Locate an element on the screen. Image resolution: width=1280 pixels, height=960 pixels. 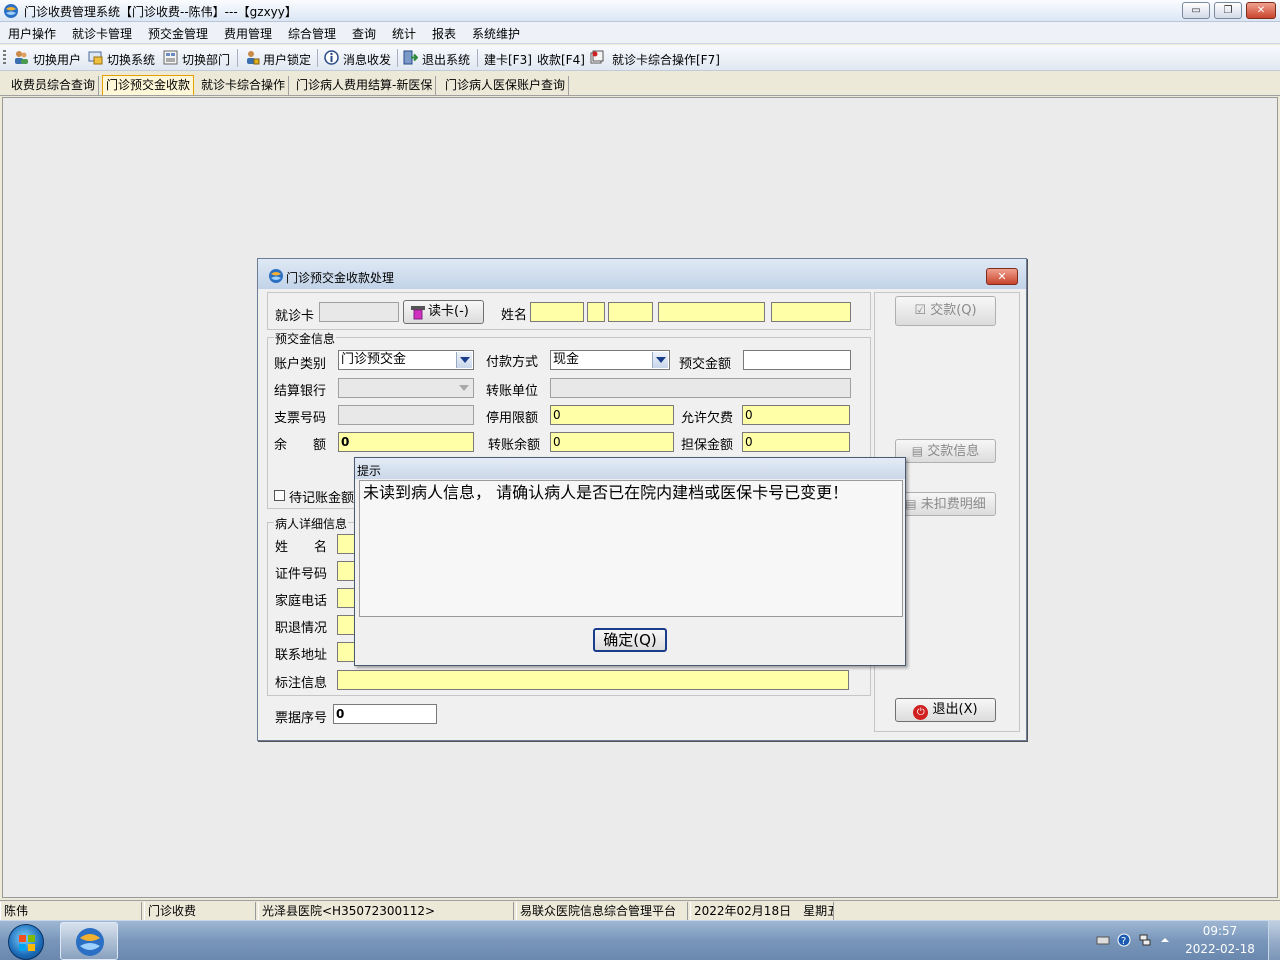
undeducted-details-button: ▤ 未扣费明细 is located at coordinates (945, 504).